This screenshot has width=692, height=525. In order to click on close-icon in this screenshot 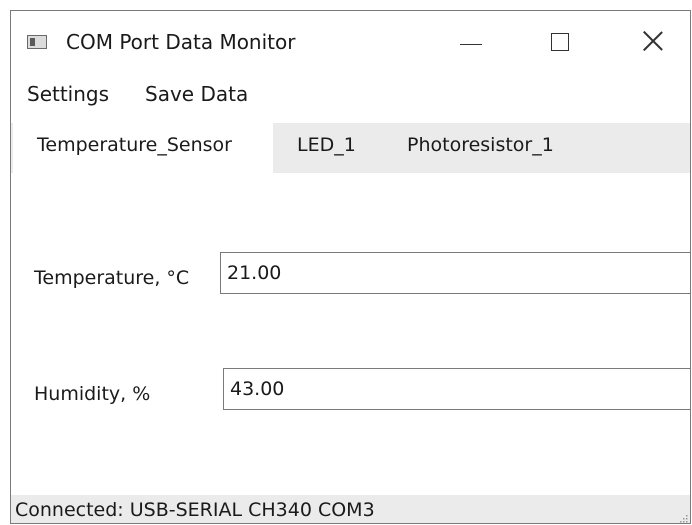, I will do `click(653, 41)`.